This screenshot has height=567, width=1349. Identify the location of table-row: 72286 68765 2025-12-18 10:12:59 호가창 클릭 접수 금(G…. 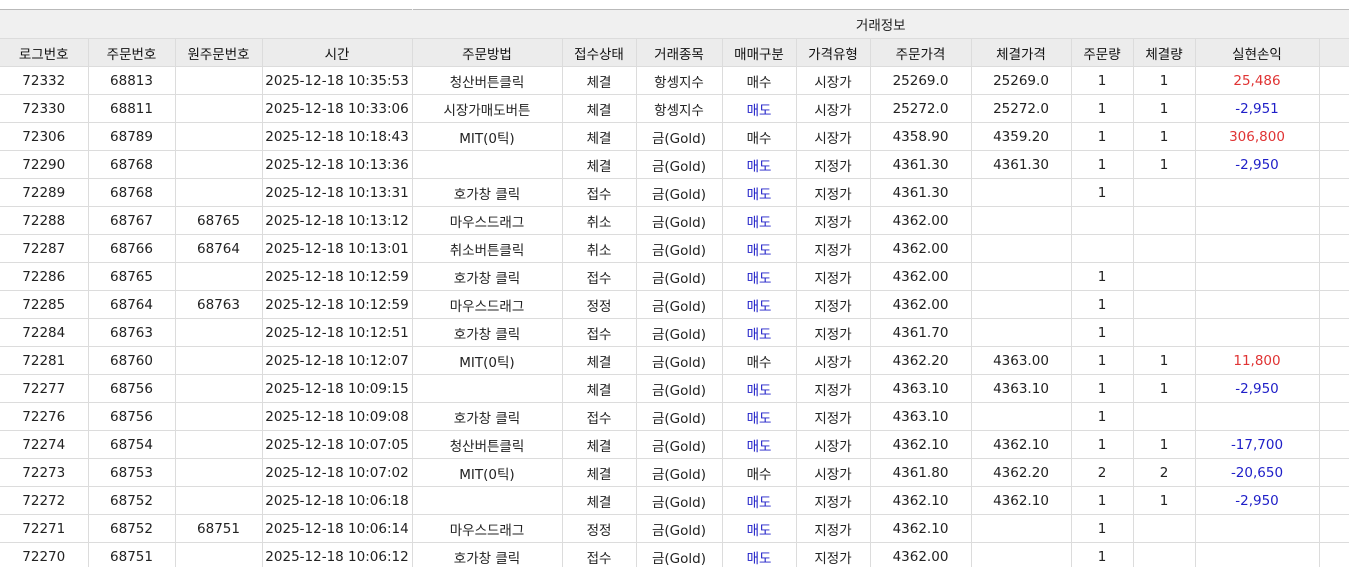
(674, 276).